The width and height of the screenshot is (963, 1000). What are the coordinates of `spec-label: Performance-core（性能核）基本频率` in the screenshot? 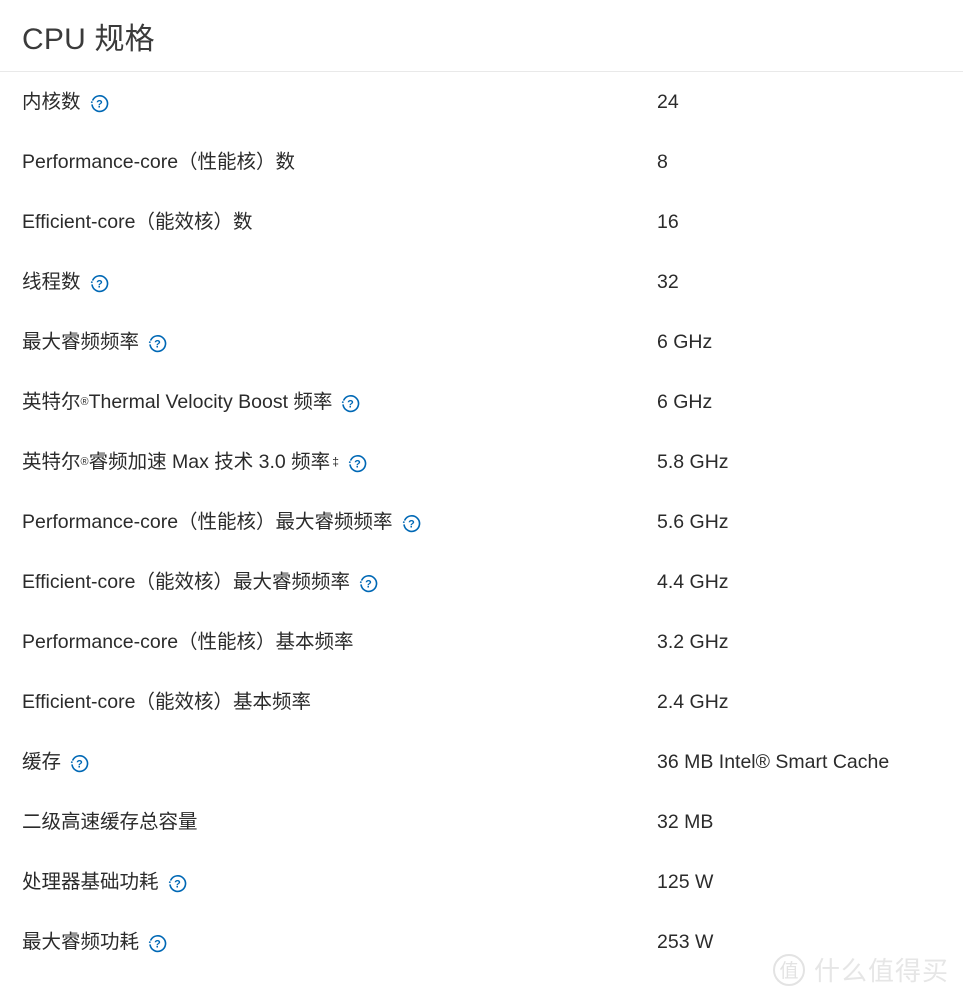 It's located at (188, 642).